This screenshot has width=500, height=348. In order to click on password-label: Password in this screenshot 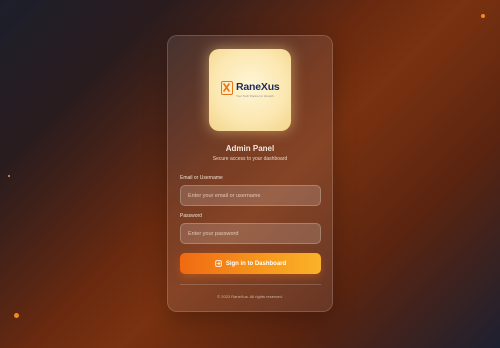, I will do `click(191, 216)`.